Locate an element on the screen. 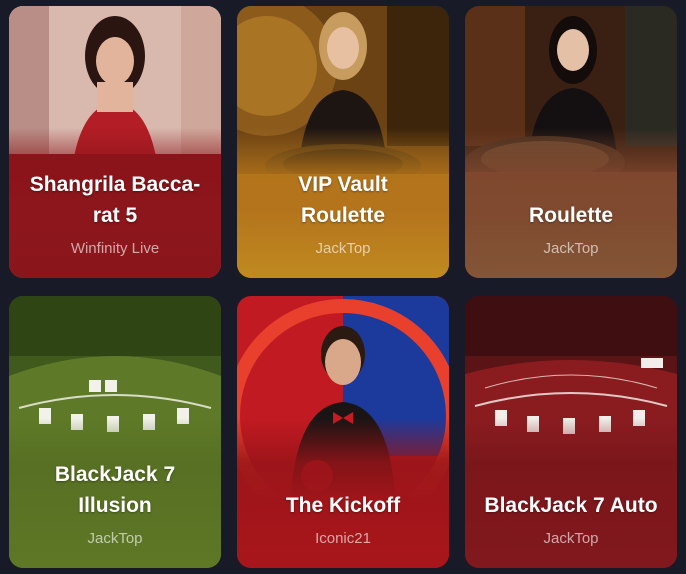 This screenshot has height=574, width=686. game-title-line: VIP Vault is located at coordinates (343, 184).